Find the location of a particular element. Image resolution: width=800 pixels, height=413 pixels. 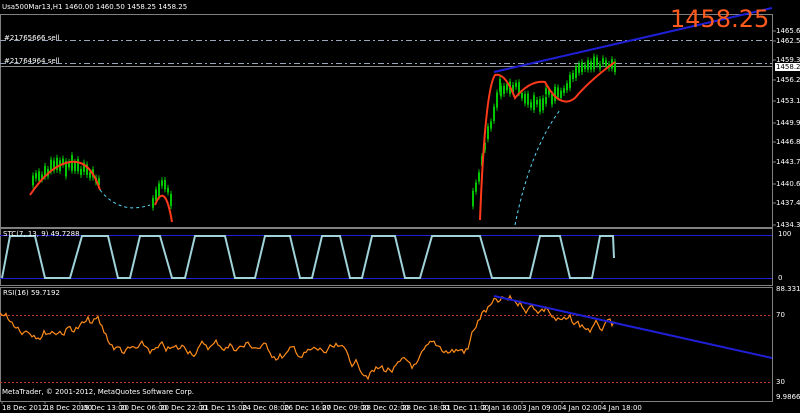

stc-label: STC(7, 13, 9) 49.7288 is located at coordinates (41, 234).